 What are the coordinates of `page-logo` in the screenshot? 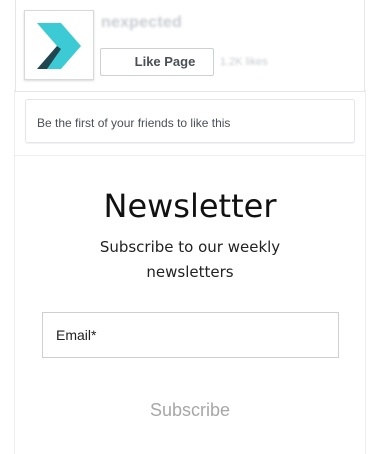 It's located at (59, 45).